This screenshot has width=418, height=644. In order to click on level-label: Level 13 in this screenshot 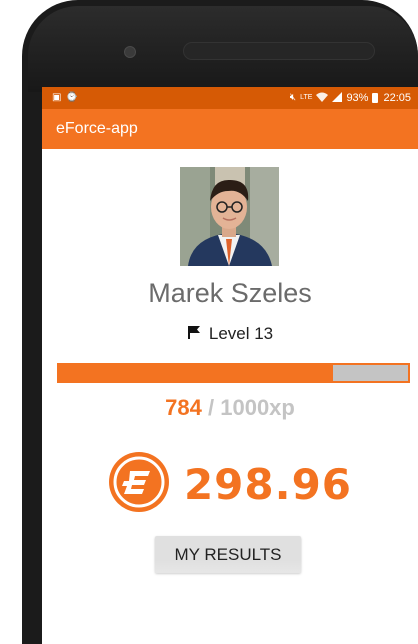, I will do `click(241, 333)`.